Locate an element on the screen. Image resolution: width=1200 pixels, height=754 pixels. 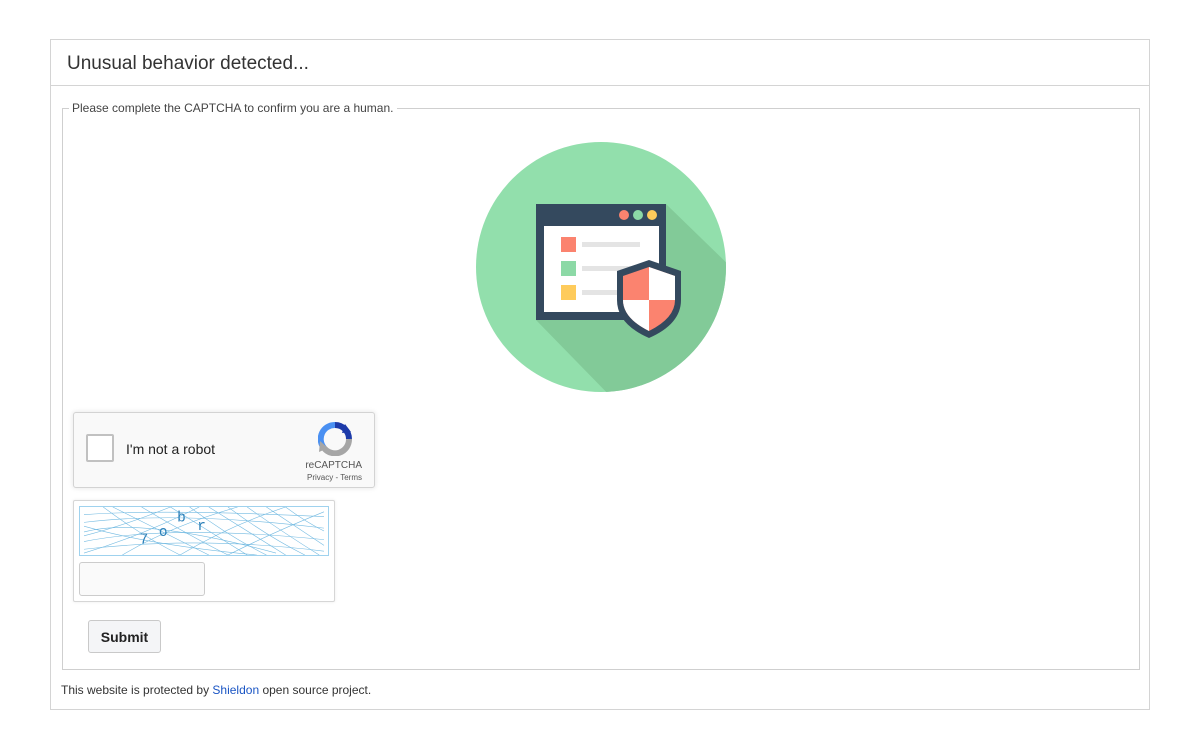
submit-button: Submit is located at coordinates (124, 636).